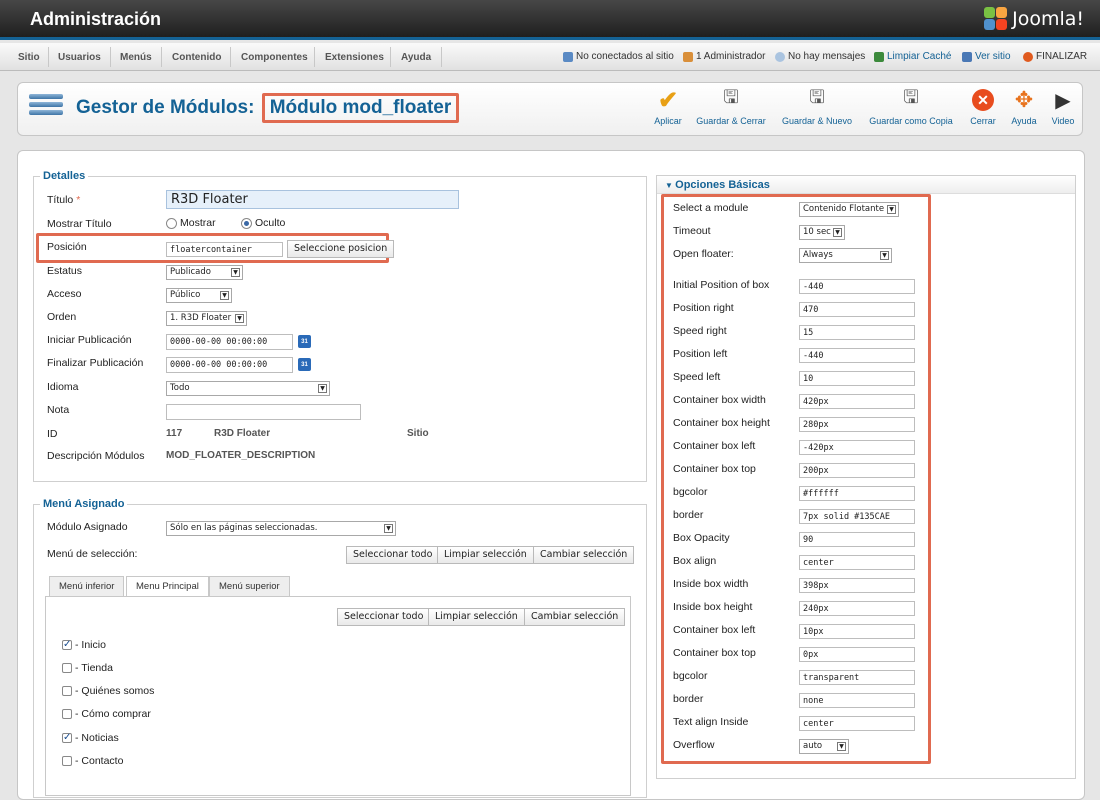 The image size is (1100, 800). Describe the element at coordinates (263, 223) in the screenshot. I see `show-title-hide-radio: Oculto` at that location.